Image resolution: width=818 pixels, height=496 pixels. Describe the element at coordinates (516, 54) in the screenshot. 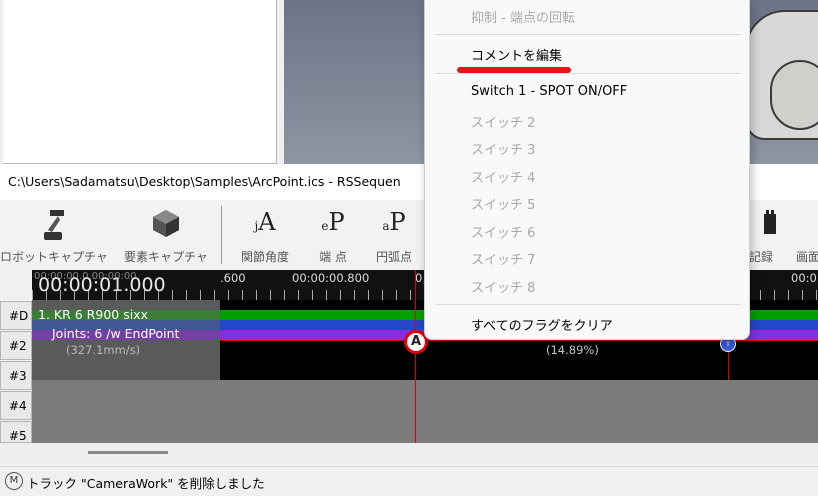

I see `menu-item-edit-comment: コメントを編集` at that location.